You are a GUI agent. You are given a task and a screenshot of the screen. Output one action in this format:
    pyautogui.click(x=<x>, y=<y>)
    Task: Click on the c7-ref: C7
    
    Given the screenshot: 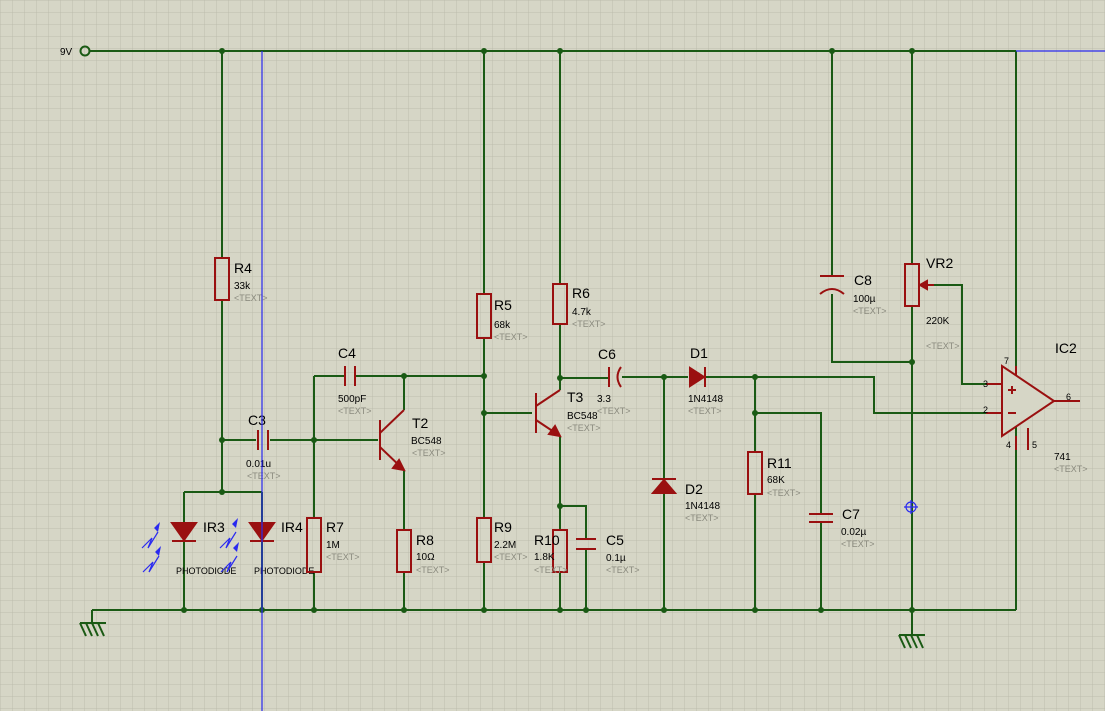 What is the action you would take?
    pyautogui.click(x=851, y=514)
    